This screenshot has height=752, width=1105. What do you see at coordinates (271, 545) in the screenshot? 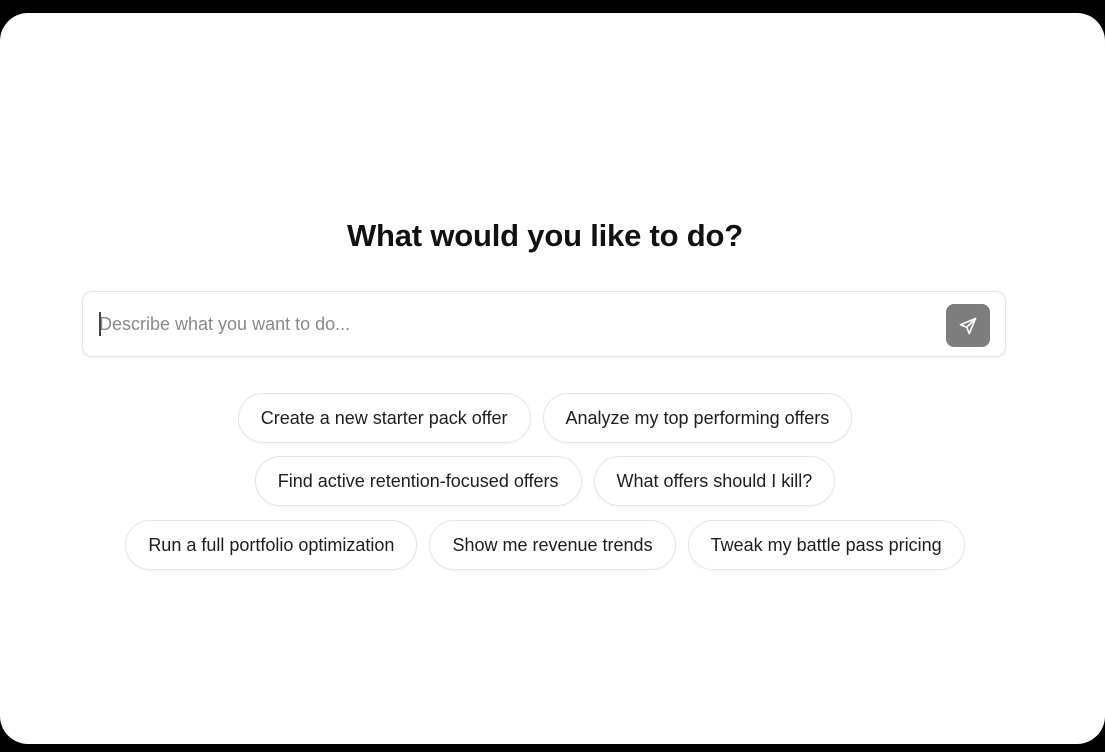
I see `suggestion-chip-portfolio-optimization: Run a full portfolio optimization` at bounding box center [271, 545].